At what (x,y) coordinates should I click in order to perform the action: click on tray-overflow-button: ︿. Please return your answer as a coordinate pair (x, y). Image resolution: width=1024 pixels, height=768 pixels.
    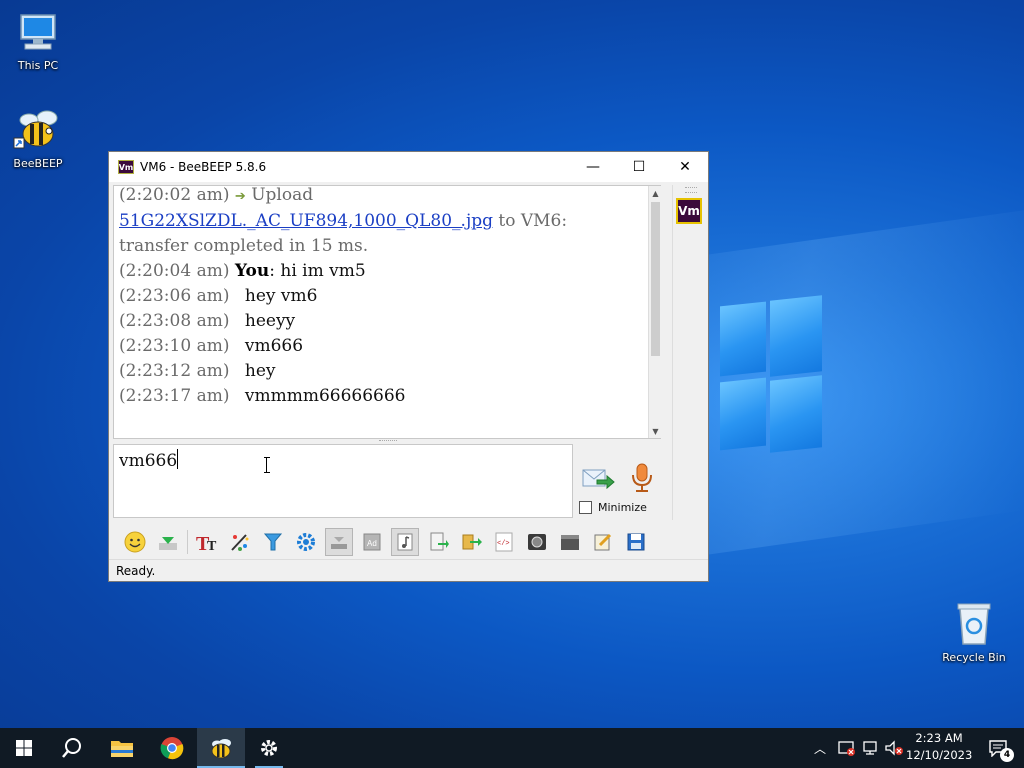
    Looking at the image, I should click on (820, 748).